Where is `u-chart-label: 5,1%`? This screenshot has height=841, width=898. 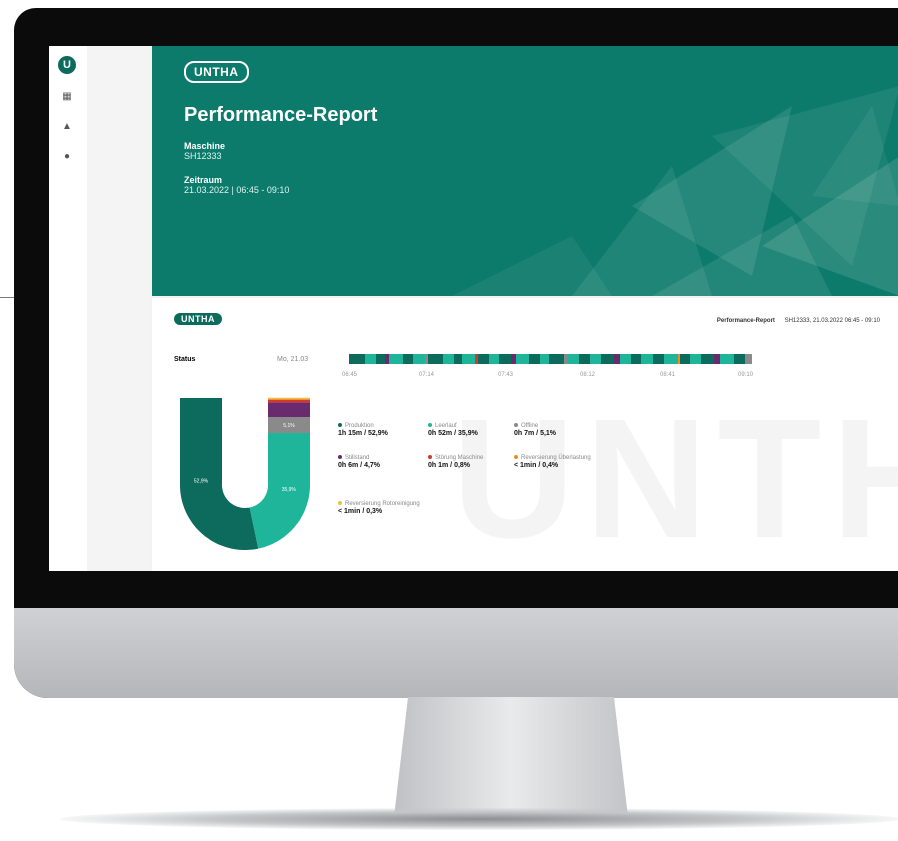
u-chart-label: 5,1% is located at coordinates (289, 426).